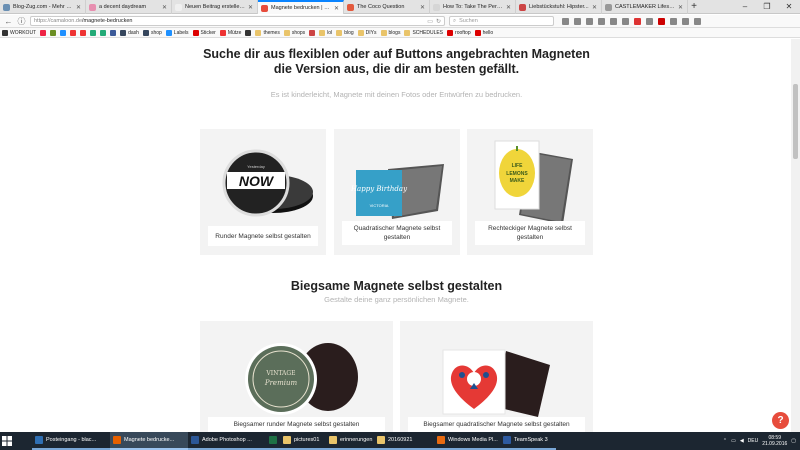 Image resolution: width=800 pixels, height=450 pixels. I want to click on minimize-button: –, so click(745, 6).